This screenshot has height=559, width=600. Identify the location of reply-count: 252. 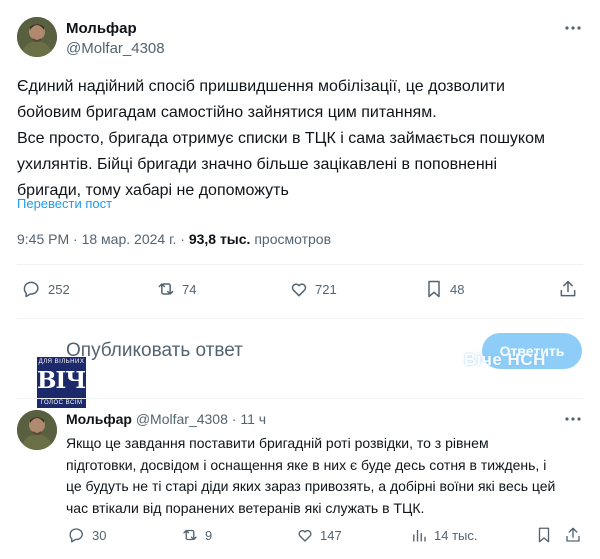
(59, 289).